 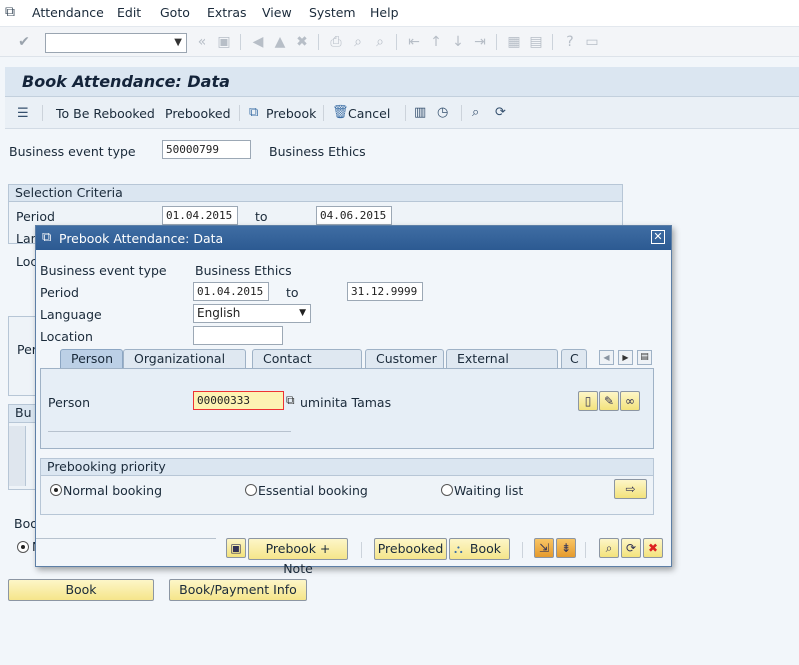 What do you see at coordinates (458, 42) in the screenshot?
I see `next-page-icon: ↓` at bounding box center [458, 42].